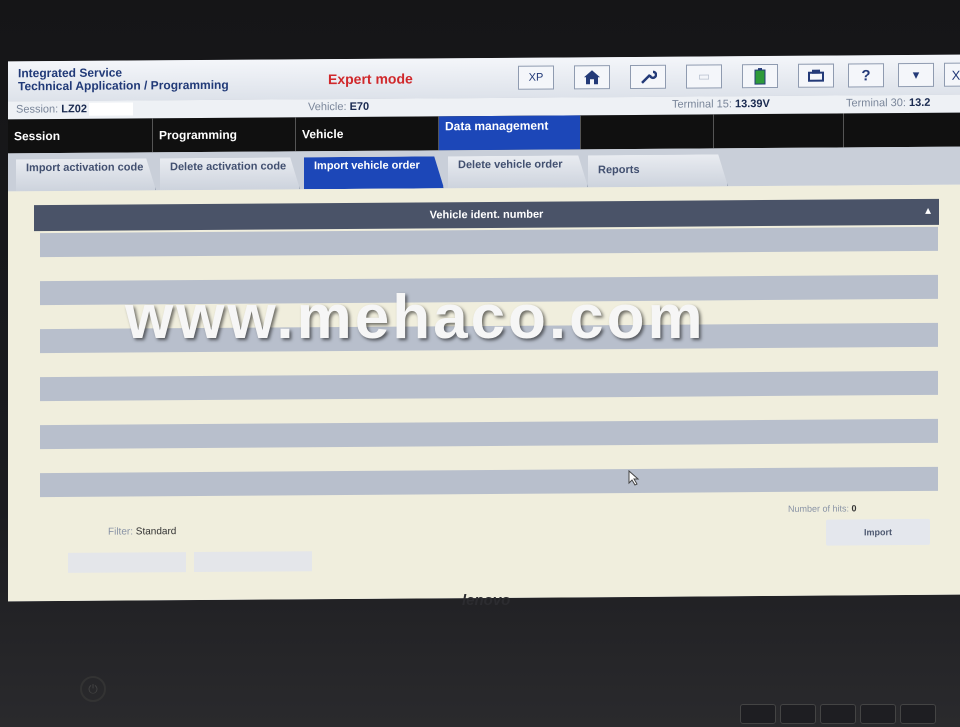  What do you see at coordinates (415, 317) in the screenshot?
I see `watermark: www.mehaco.com` at bounding box center [415, 317].